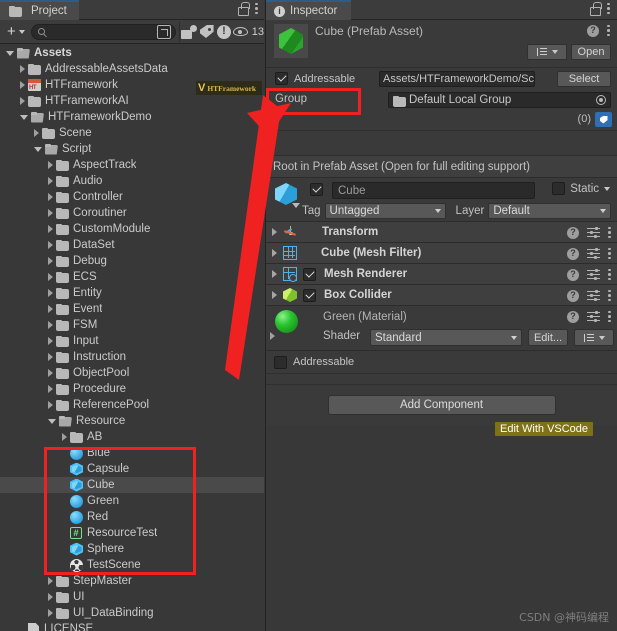 The height and width of the screenshot is (631, 617). Describe the element at coordinates (609, 8) in the screenshot. I see `inspector-kebab-icon` at that location.